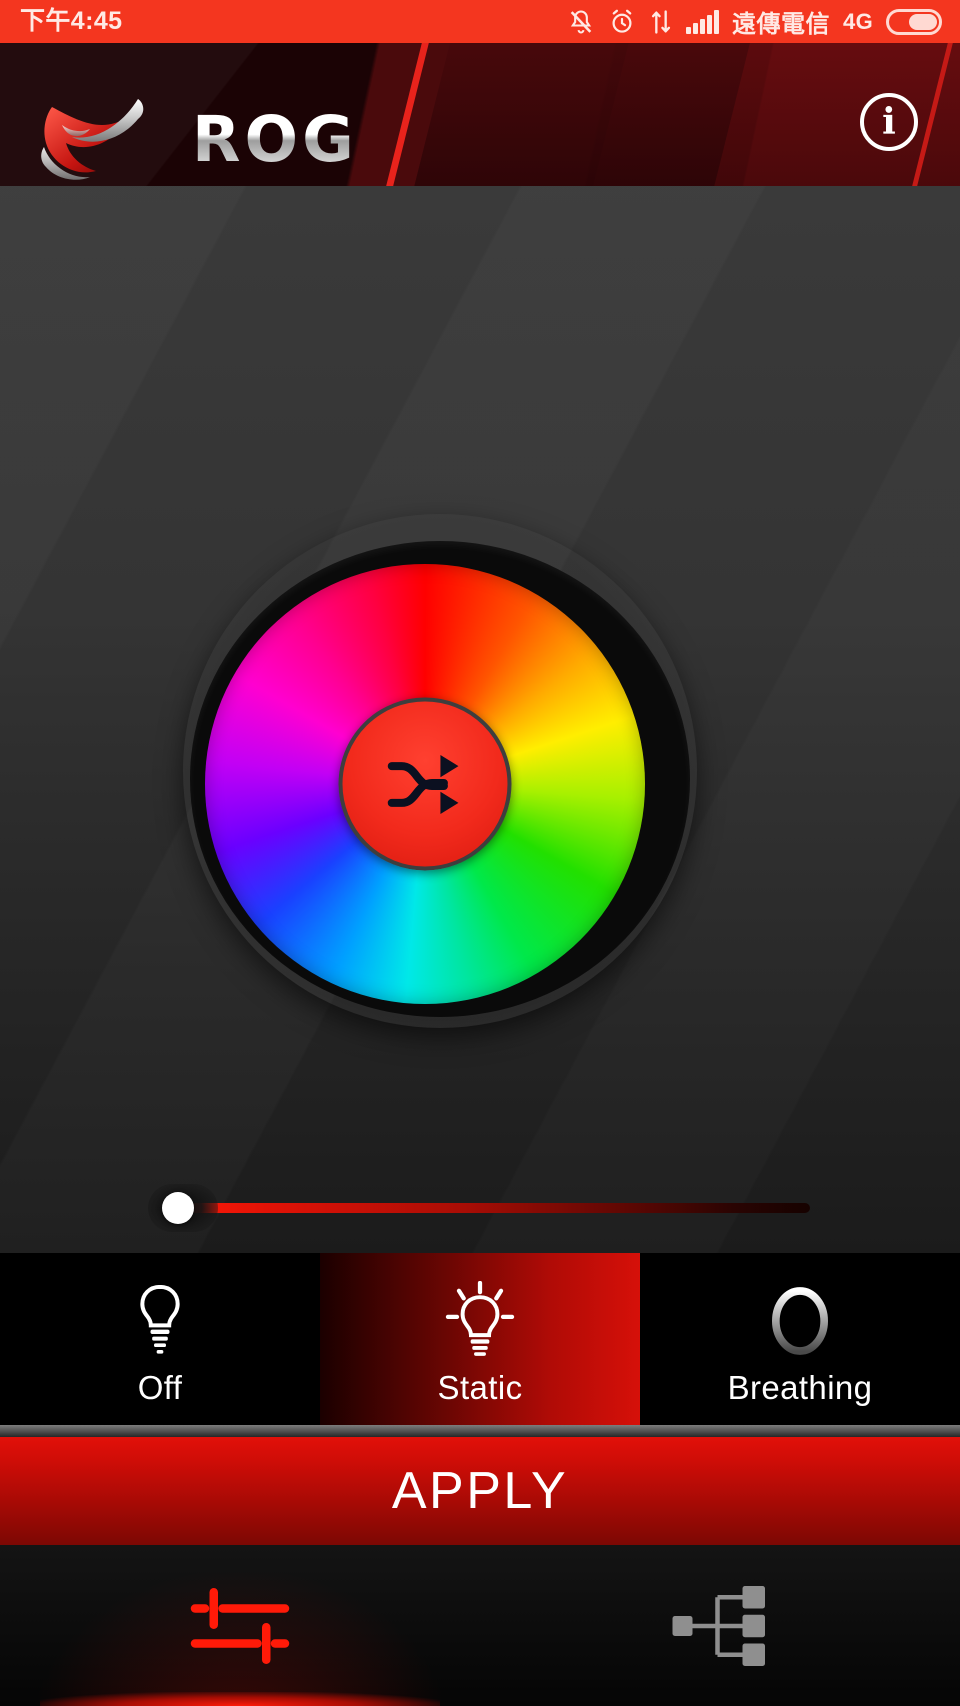 This screenshot has width=960, height=1706. I want to click on lighting-settings-icon, so click(240, 1625).